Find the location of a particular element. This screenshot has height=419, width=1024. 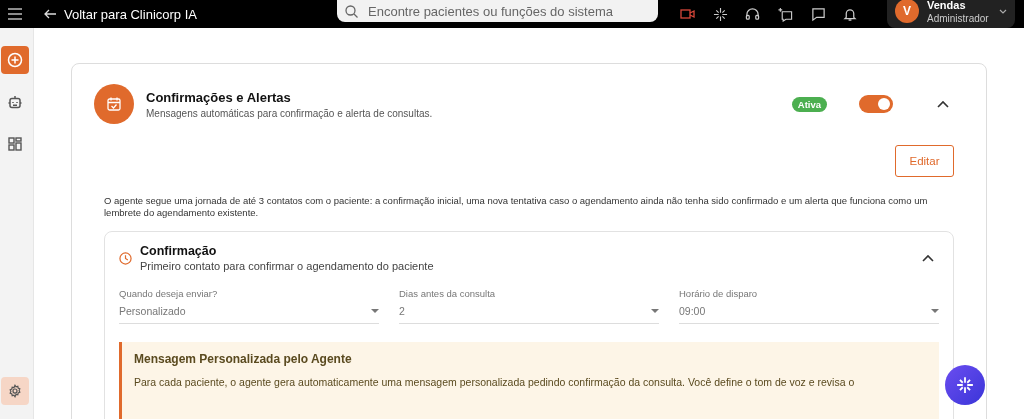

menu-icon is located at coordinates (15, 14).